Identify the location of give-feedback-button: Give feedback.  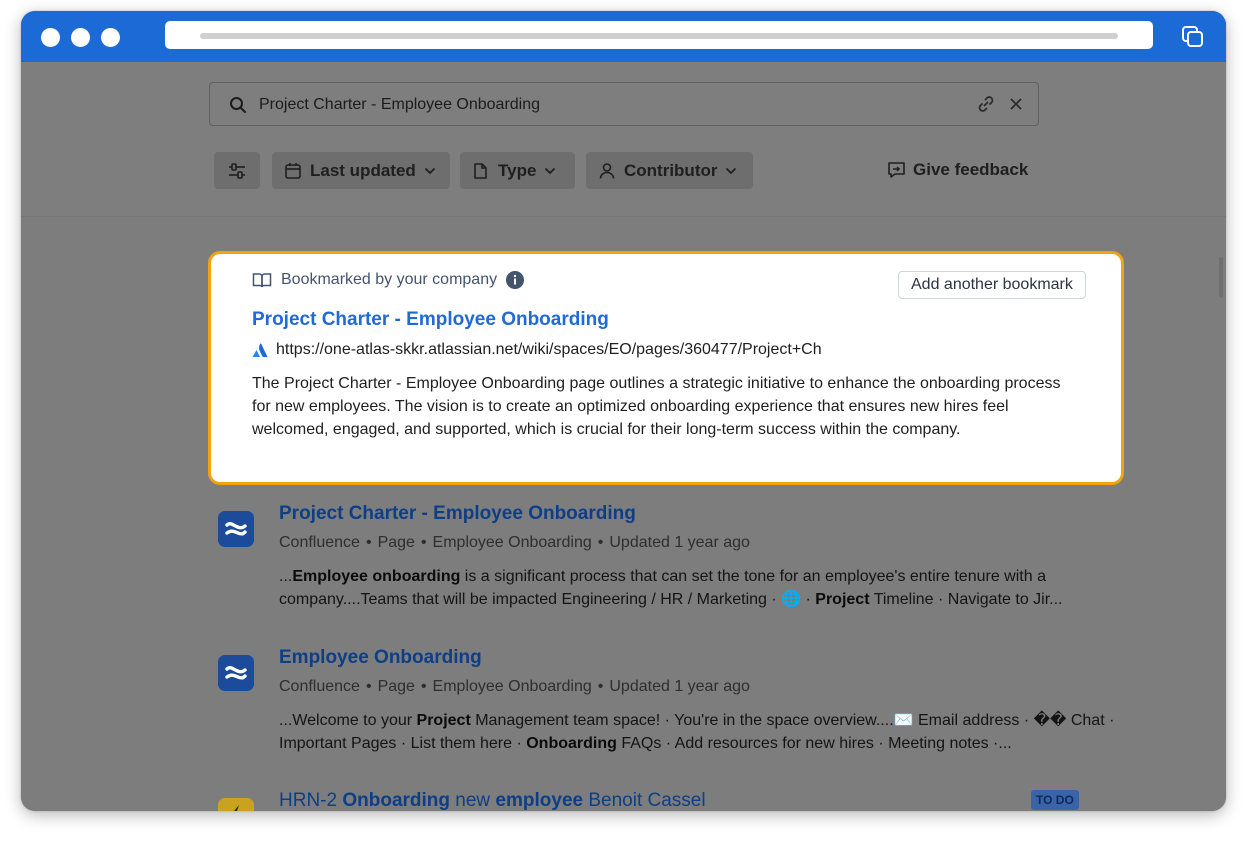
(957, 170).